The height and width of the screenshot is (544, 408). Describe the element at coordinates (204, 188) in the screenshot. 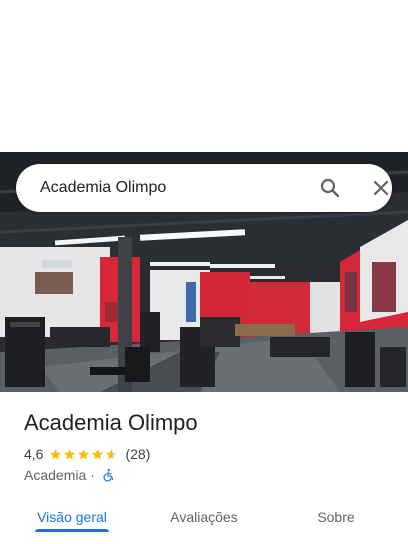

I see `search-bar: Academia Olimpo` at that location.